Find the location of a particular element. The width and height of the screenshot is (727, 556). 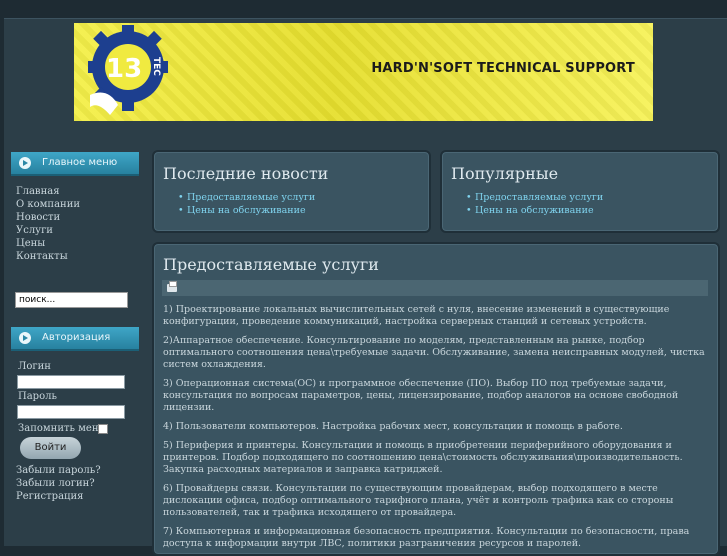

login-button: Войти is located at coordinates (50, 448).